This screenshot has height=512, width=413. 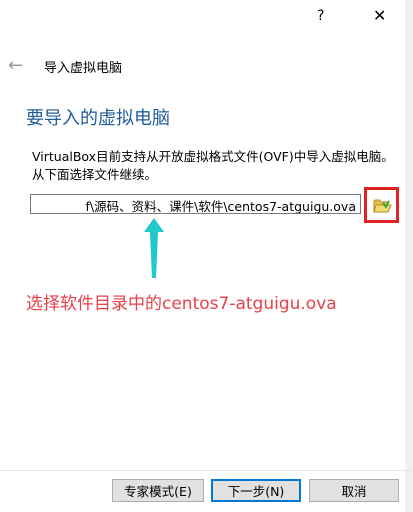 I want to click on browse-file-button, so click(x=381, y=205).